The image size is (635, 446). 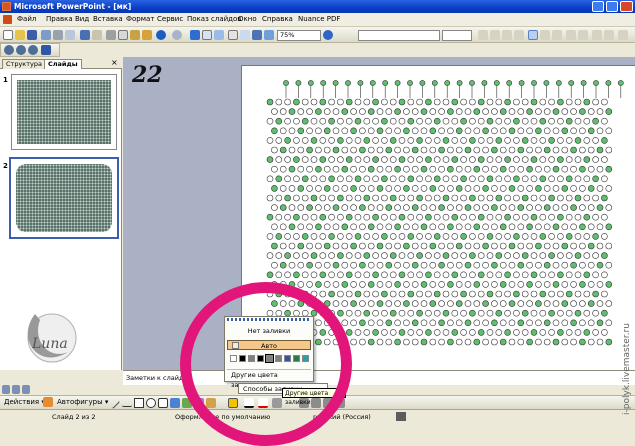 What do you see at coordinates (33, 50) in the screenshot?
I see `stop-icon` at bounding box center [33, 50].